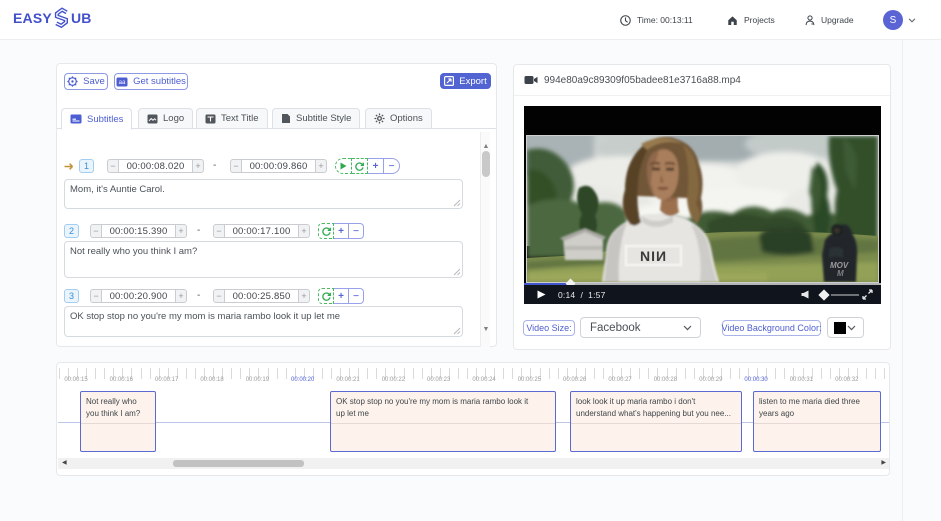 The width and height of the screenshot is (941, 521). I want to click on svg-text: aa, so click(122, 83).